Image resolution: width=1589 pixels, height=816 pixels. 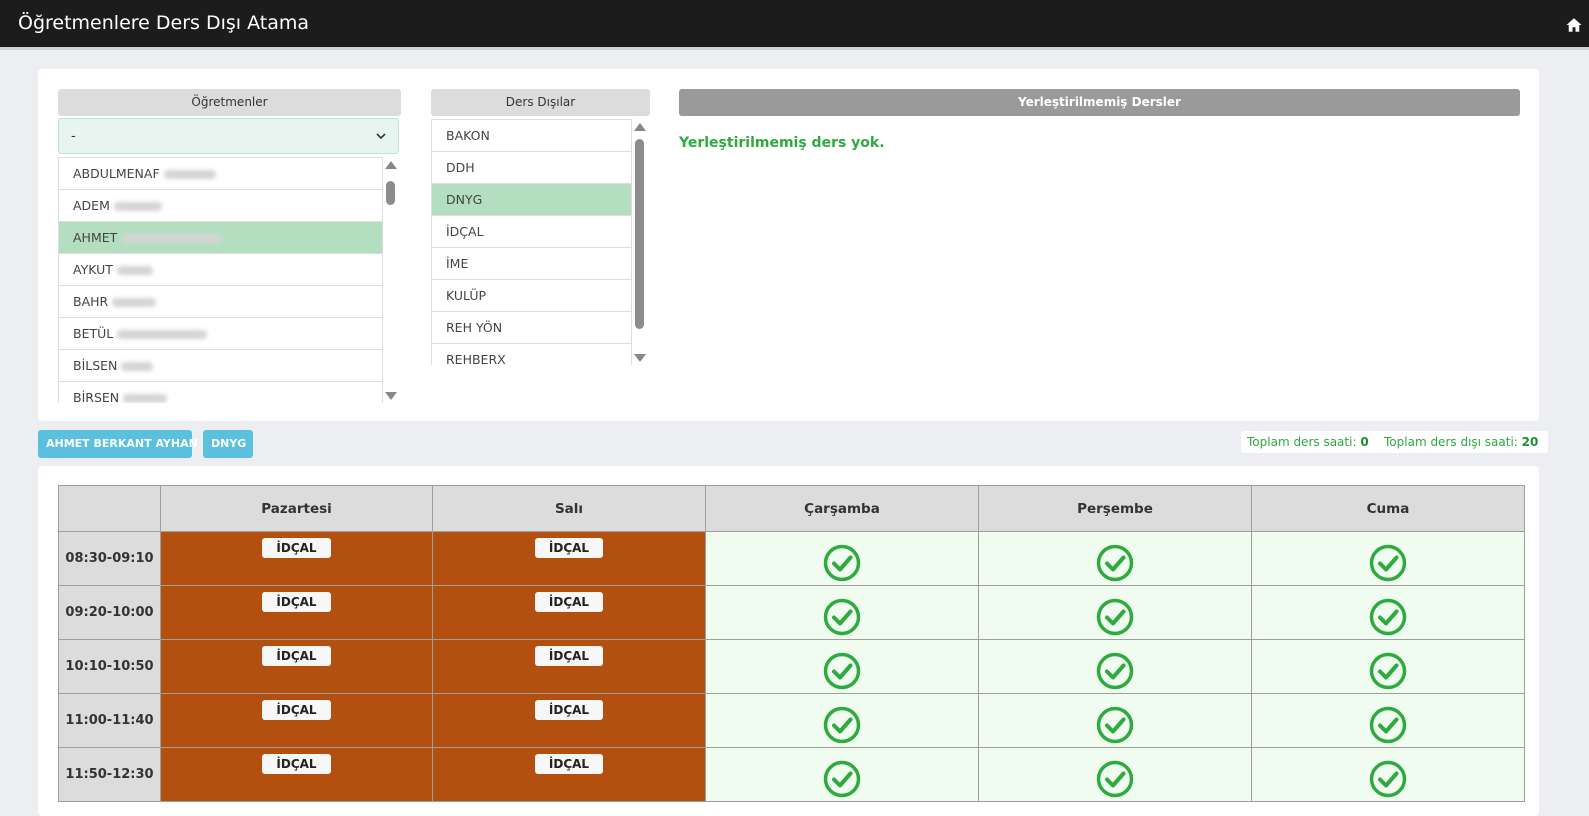 I want to click on ders-list-item: İME, so click(x=531, y=264).